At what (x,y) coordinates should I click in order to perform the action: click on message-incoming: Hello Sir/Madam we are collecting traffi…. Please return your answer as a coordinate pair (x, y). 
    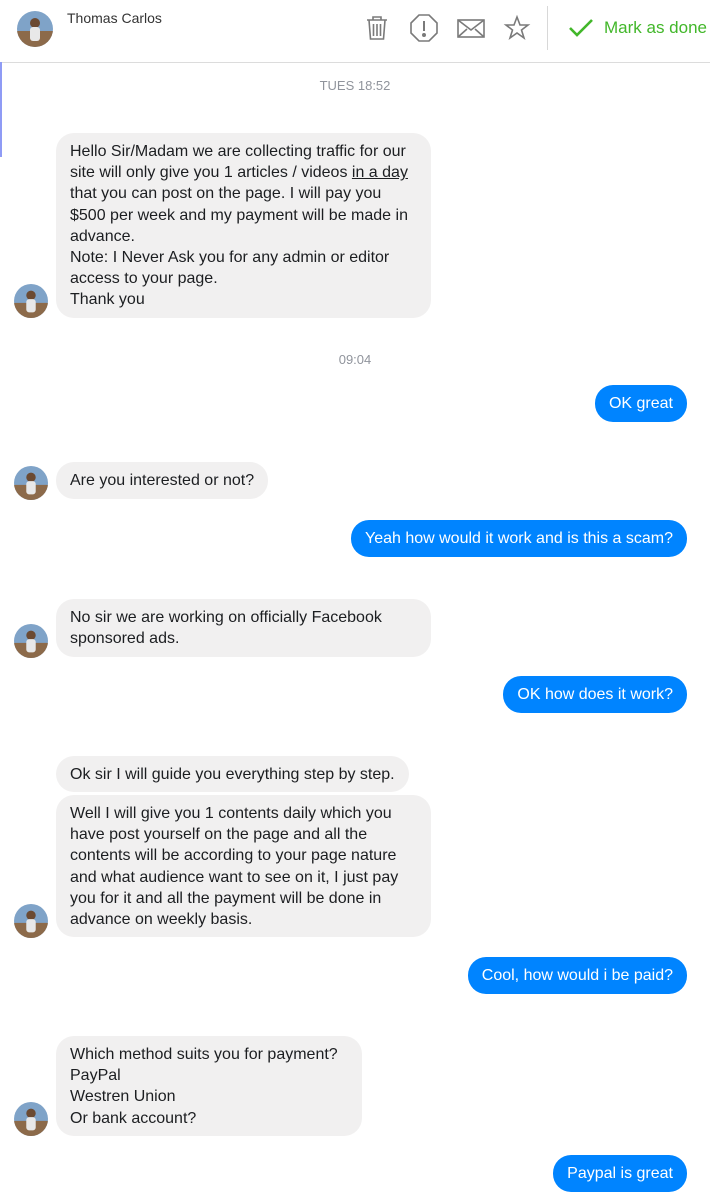
    Looking at the image, I should click on (243, 225).